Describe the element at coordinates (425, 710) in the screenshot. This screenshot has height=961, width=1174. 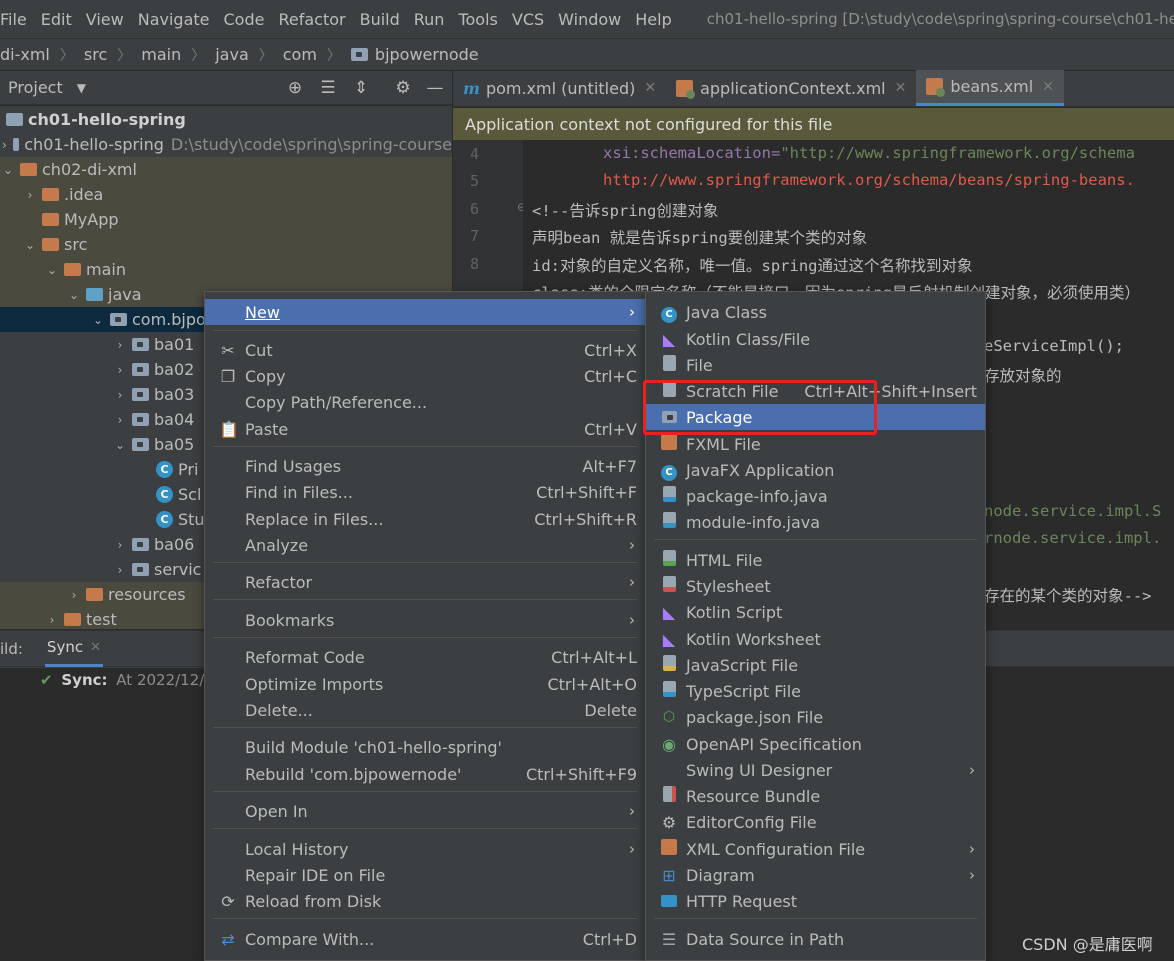
I see `menu-item-delete: Delete... Delete` at that location.